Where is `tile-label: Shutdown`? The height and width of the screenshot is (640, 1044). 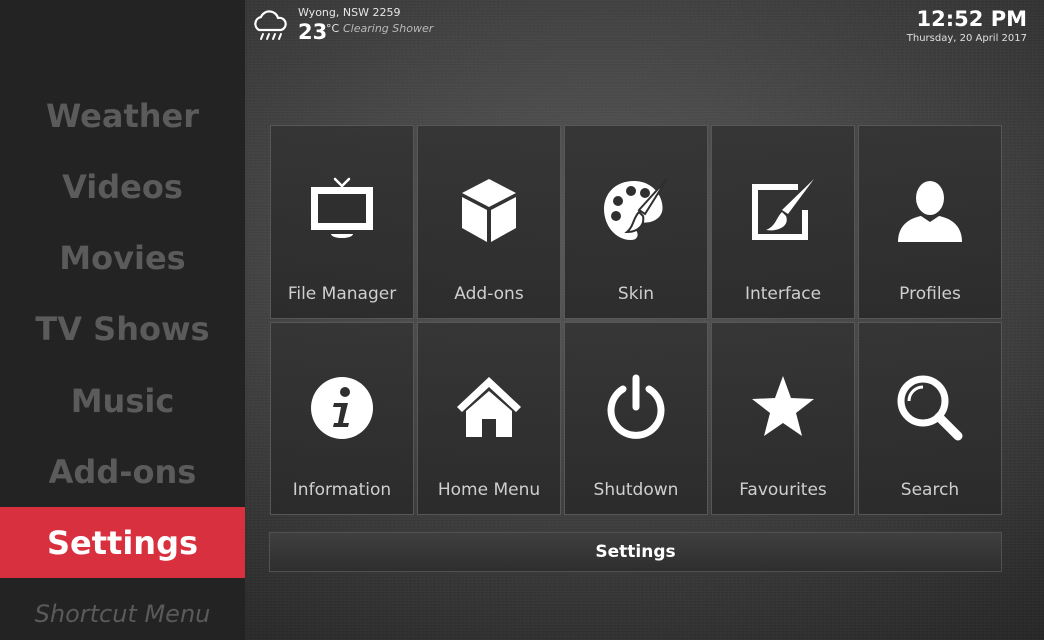 tile-label: Shutdown is located at coordinates (636, 490).